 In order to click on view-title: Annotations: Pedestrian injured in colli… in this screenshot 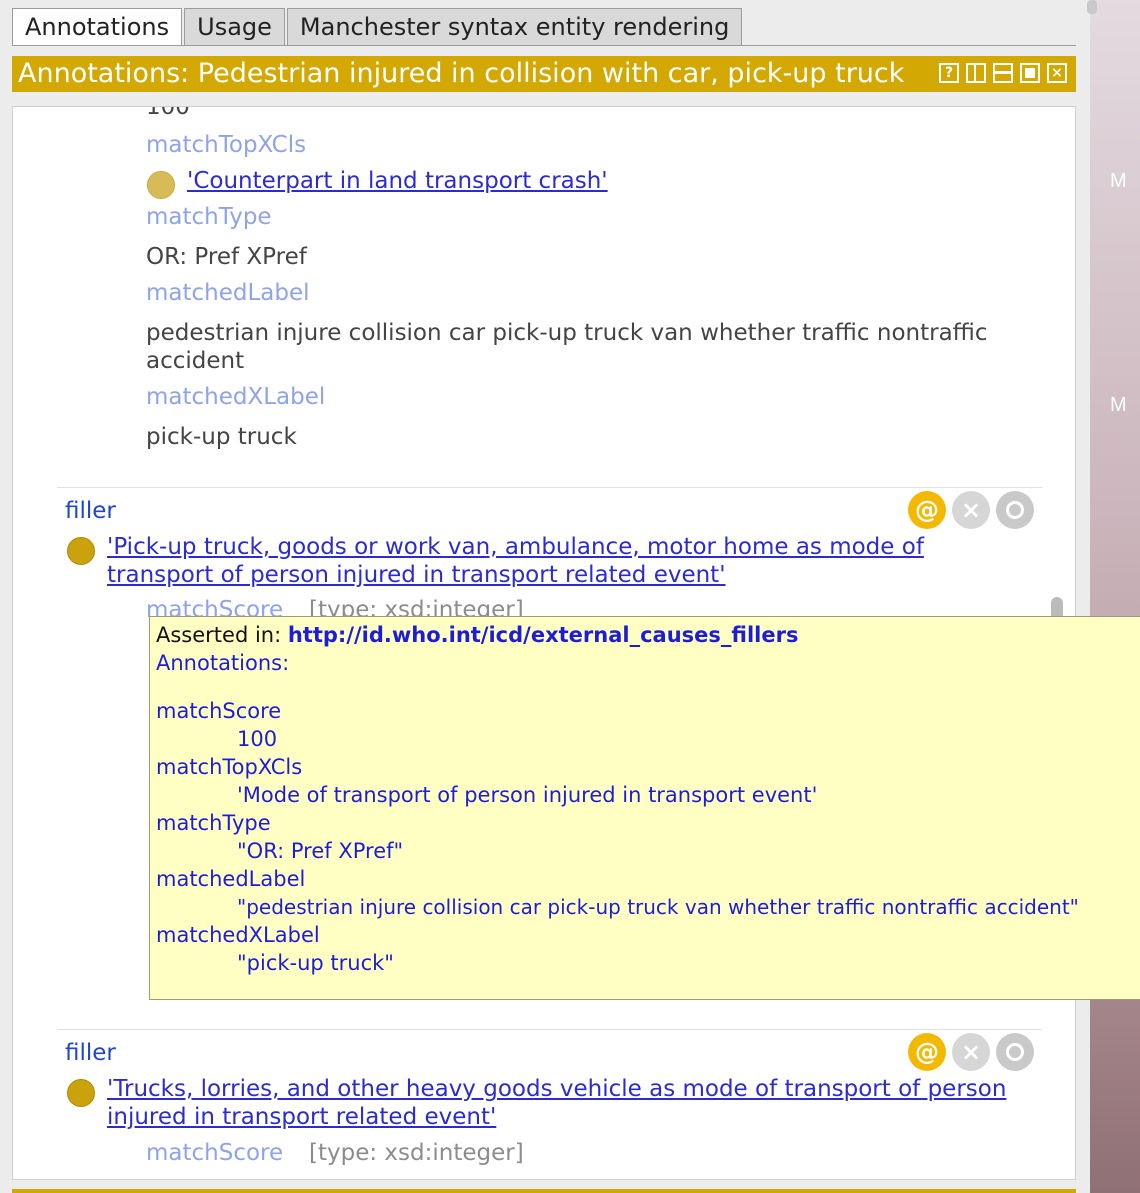, I will do `click(461, 73)`.